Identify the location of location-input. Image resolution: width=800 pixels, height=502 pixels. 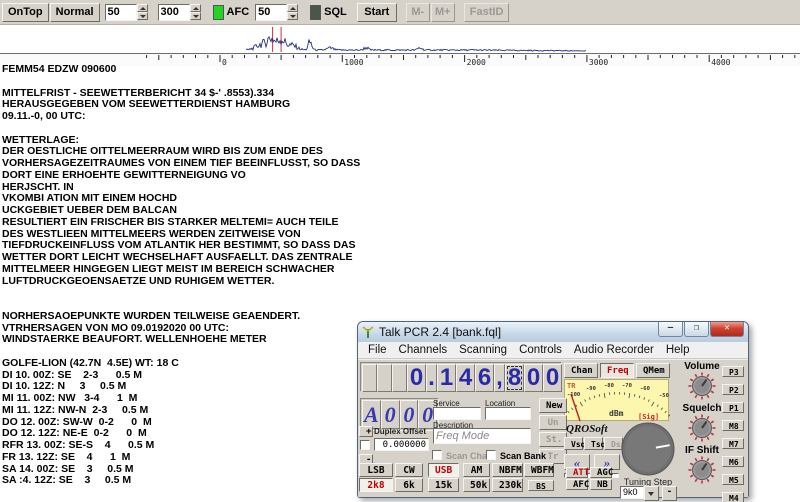
(508, 413).